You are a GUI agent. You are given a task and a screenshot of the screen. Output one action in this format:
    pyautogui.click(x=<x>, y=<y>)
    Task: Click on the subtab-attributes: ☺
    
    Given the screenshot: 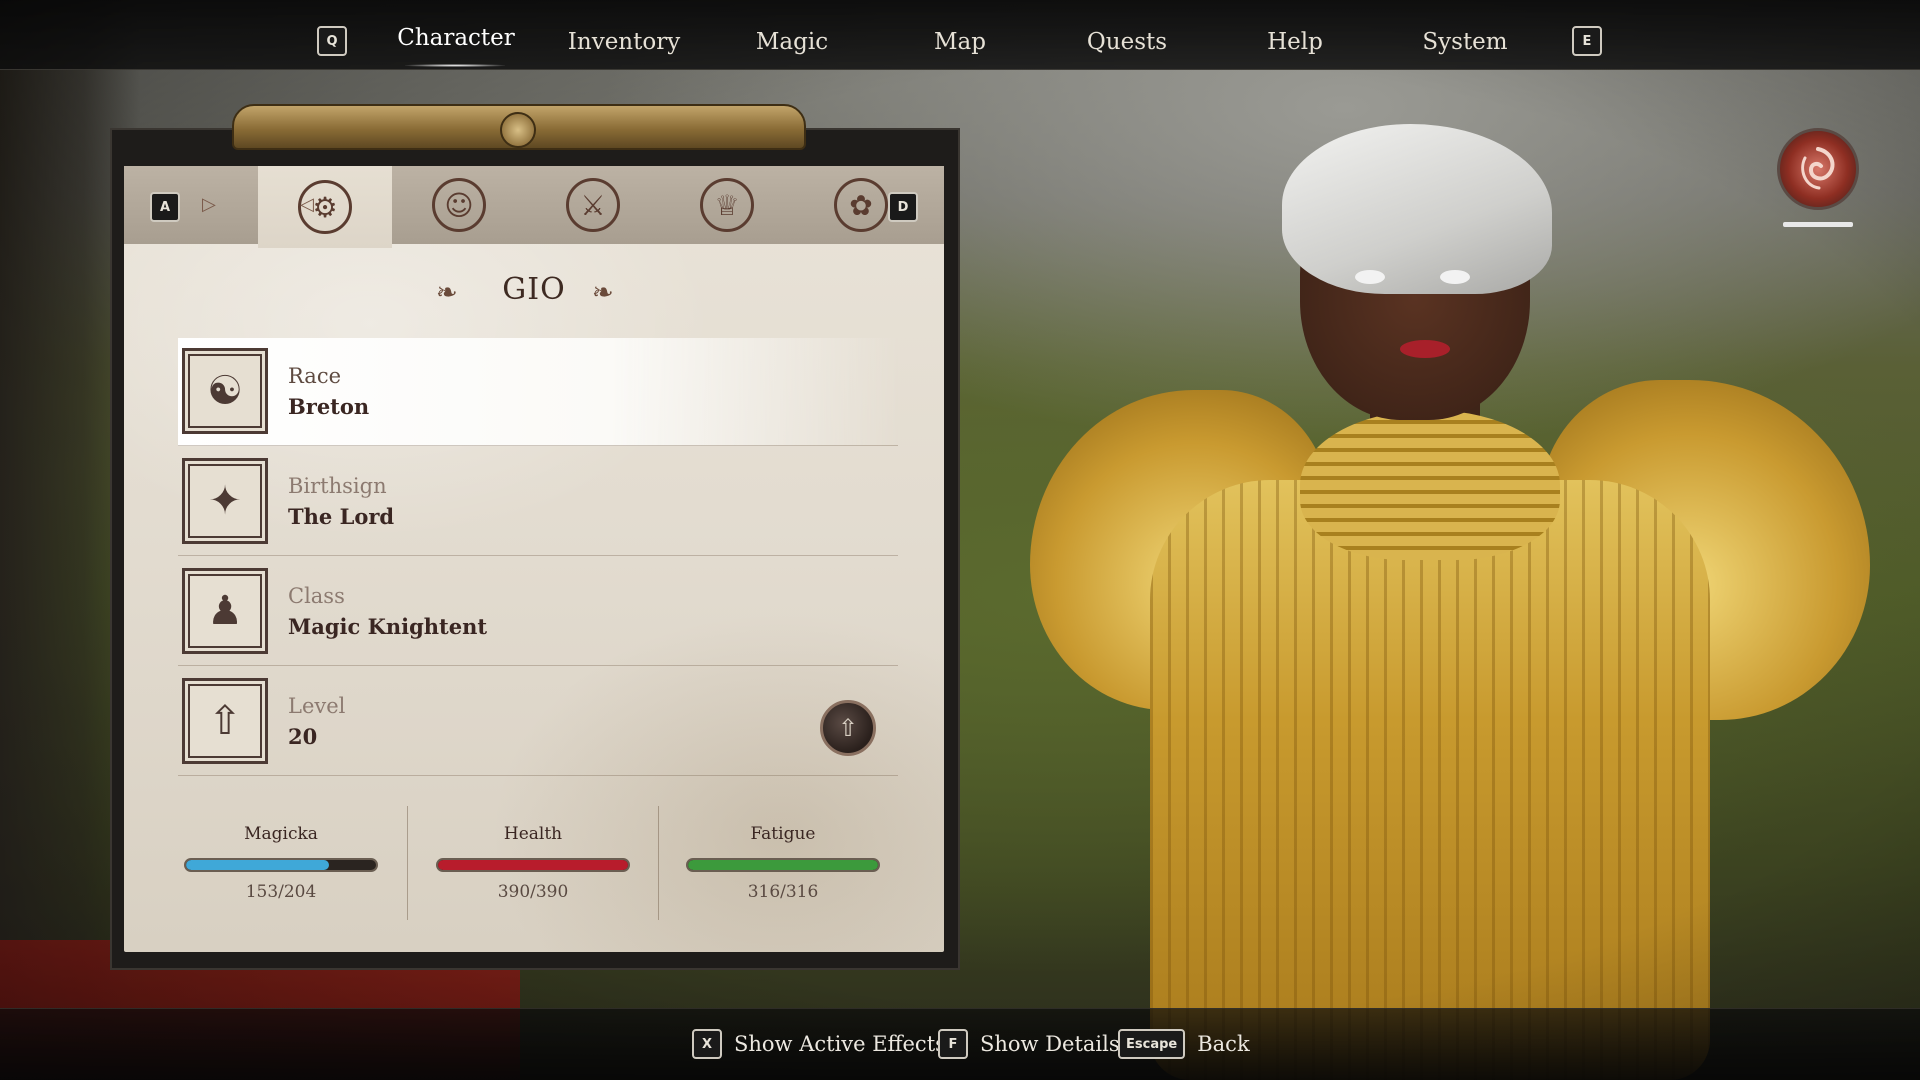 What is the action you would take?
    pyautogui.click(x=459, y=205)
    